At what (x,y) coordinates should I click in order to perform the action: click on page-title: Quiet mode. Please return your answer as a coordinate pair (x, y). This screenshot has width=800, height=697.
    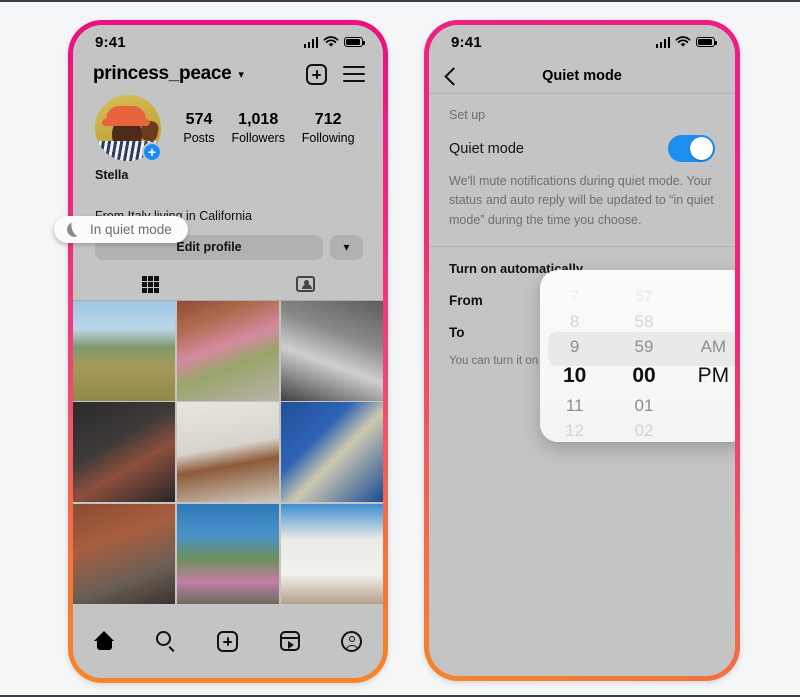
    Looking at the image, I should click on (582, 76).